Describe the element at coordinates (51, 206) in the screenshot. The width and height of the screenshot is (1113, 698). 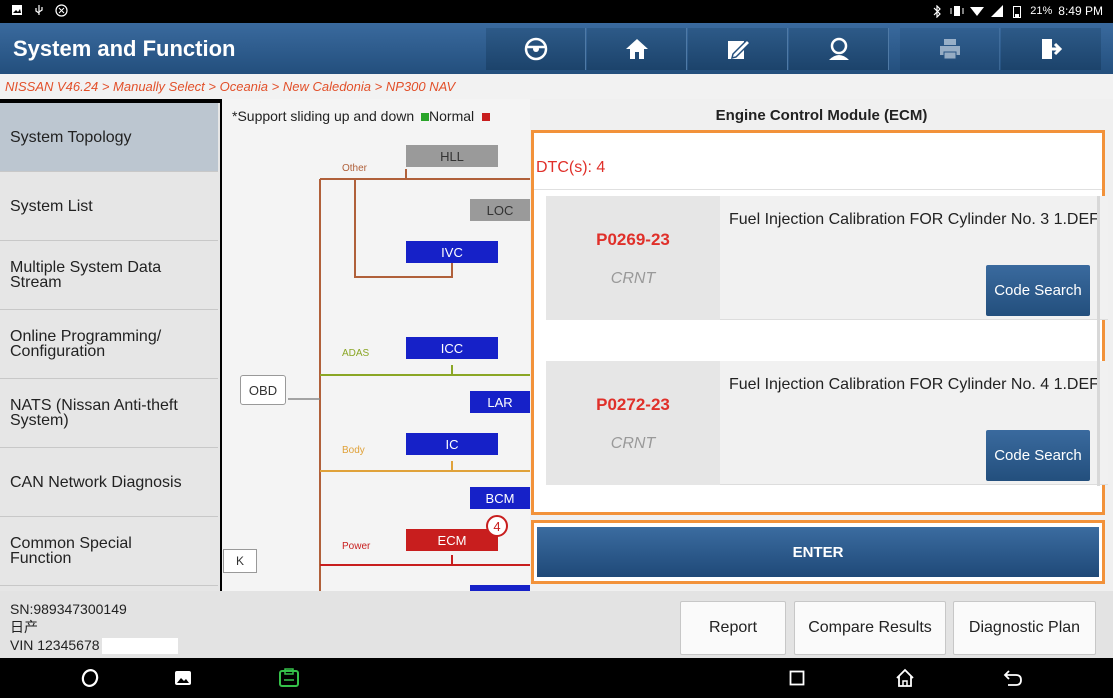
I see `sidebar-item-label: System List` at that location.